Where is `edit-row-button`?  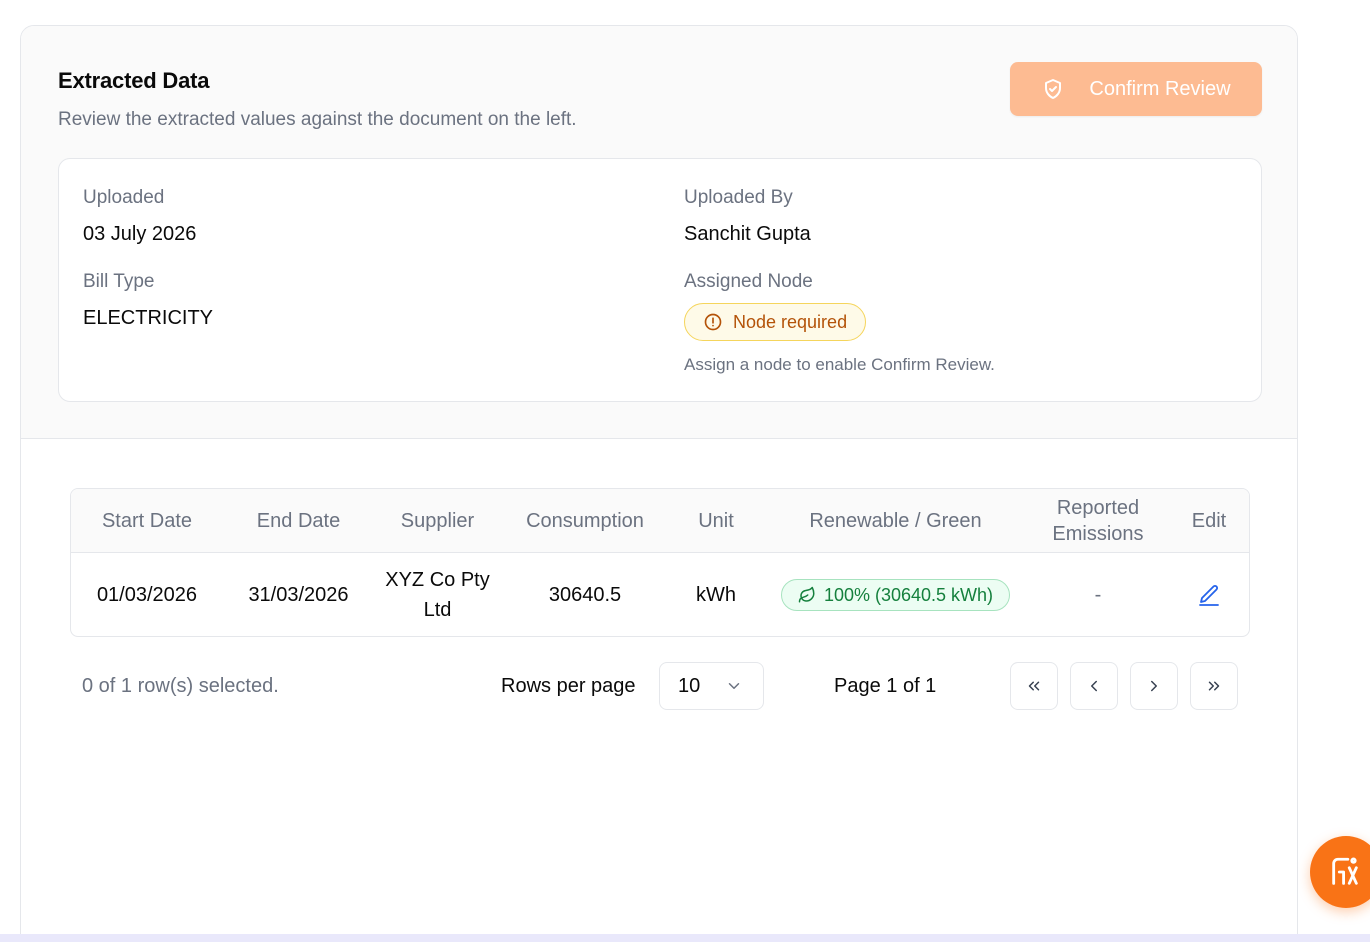 edit-row-button is located at coordinates (1209, 595).